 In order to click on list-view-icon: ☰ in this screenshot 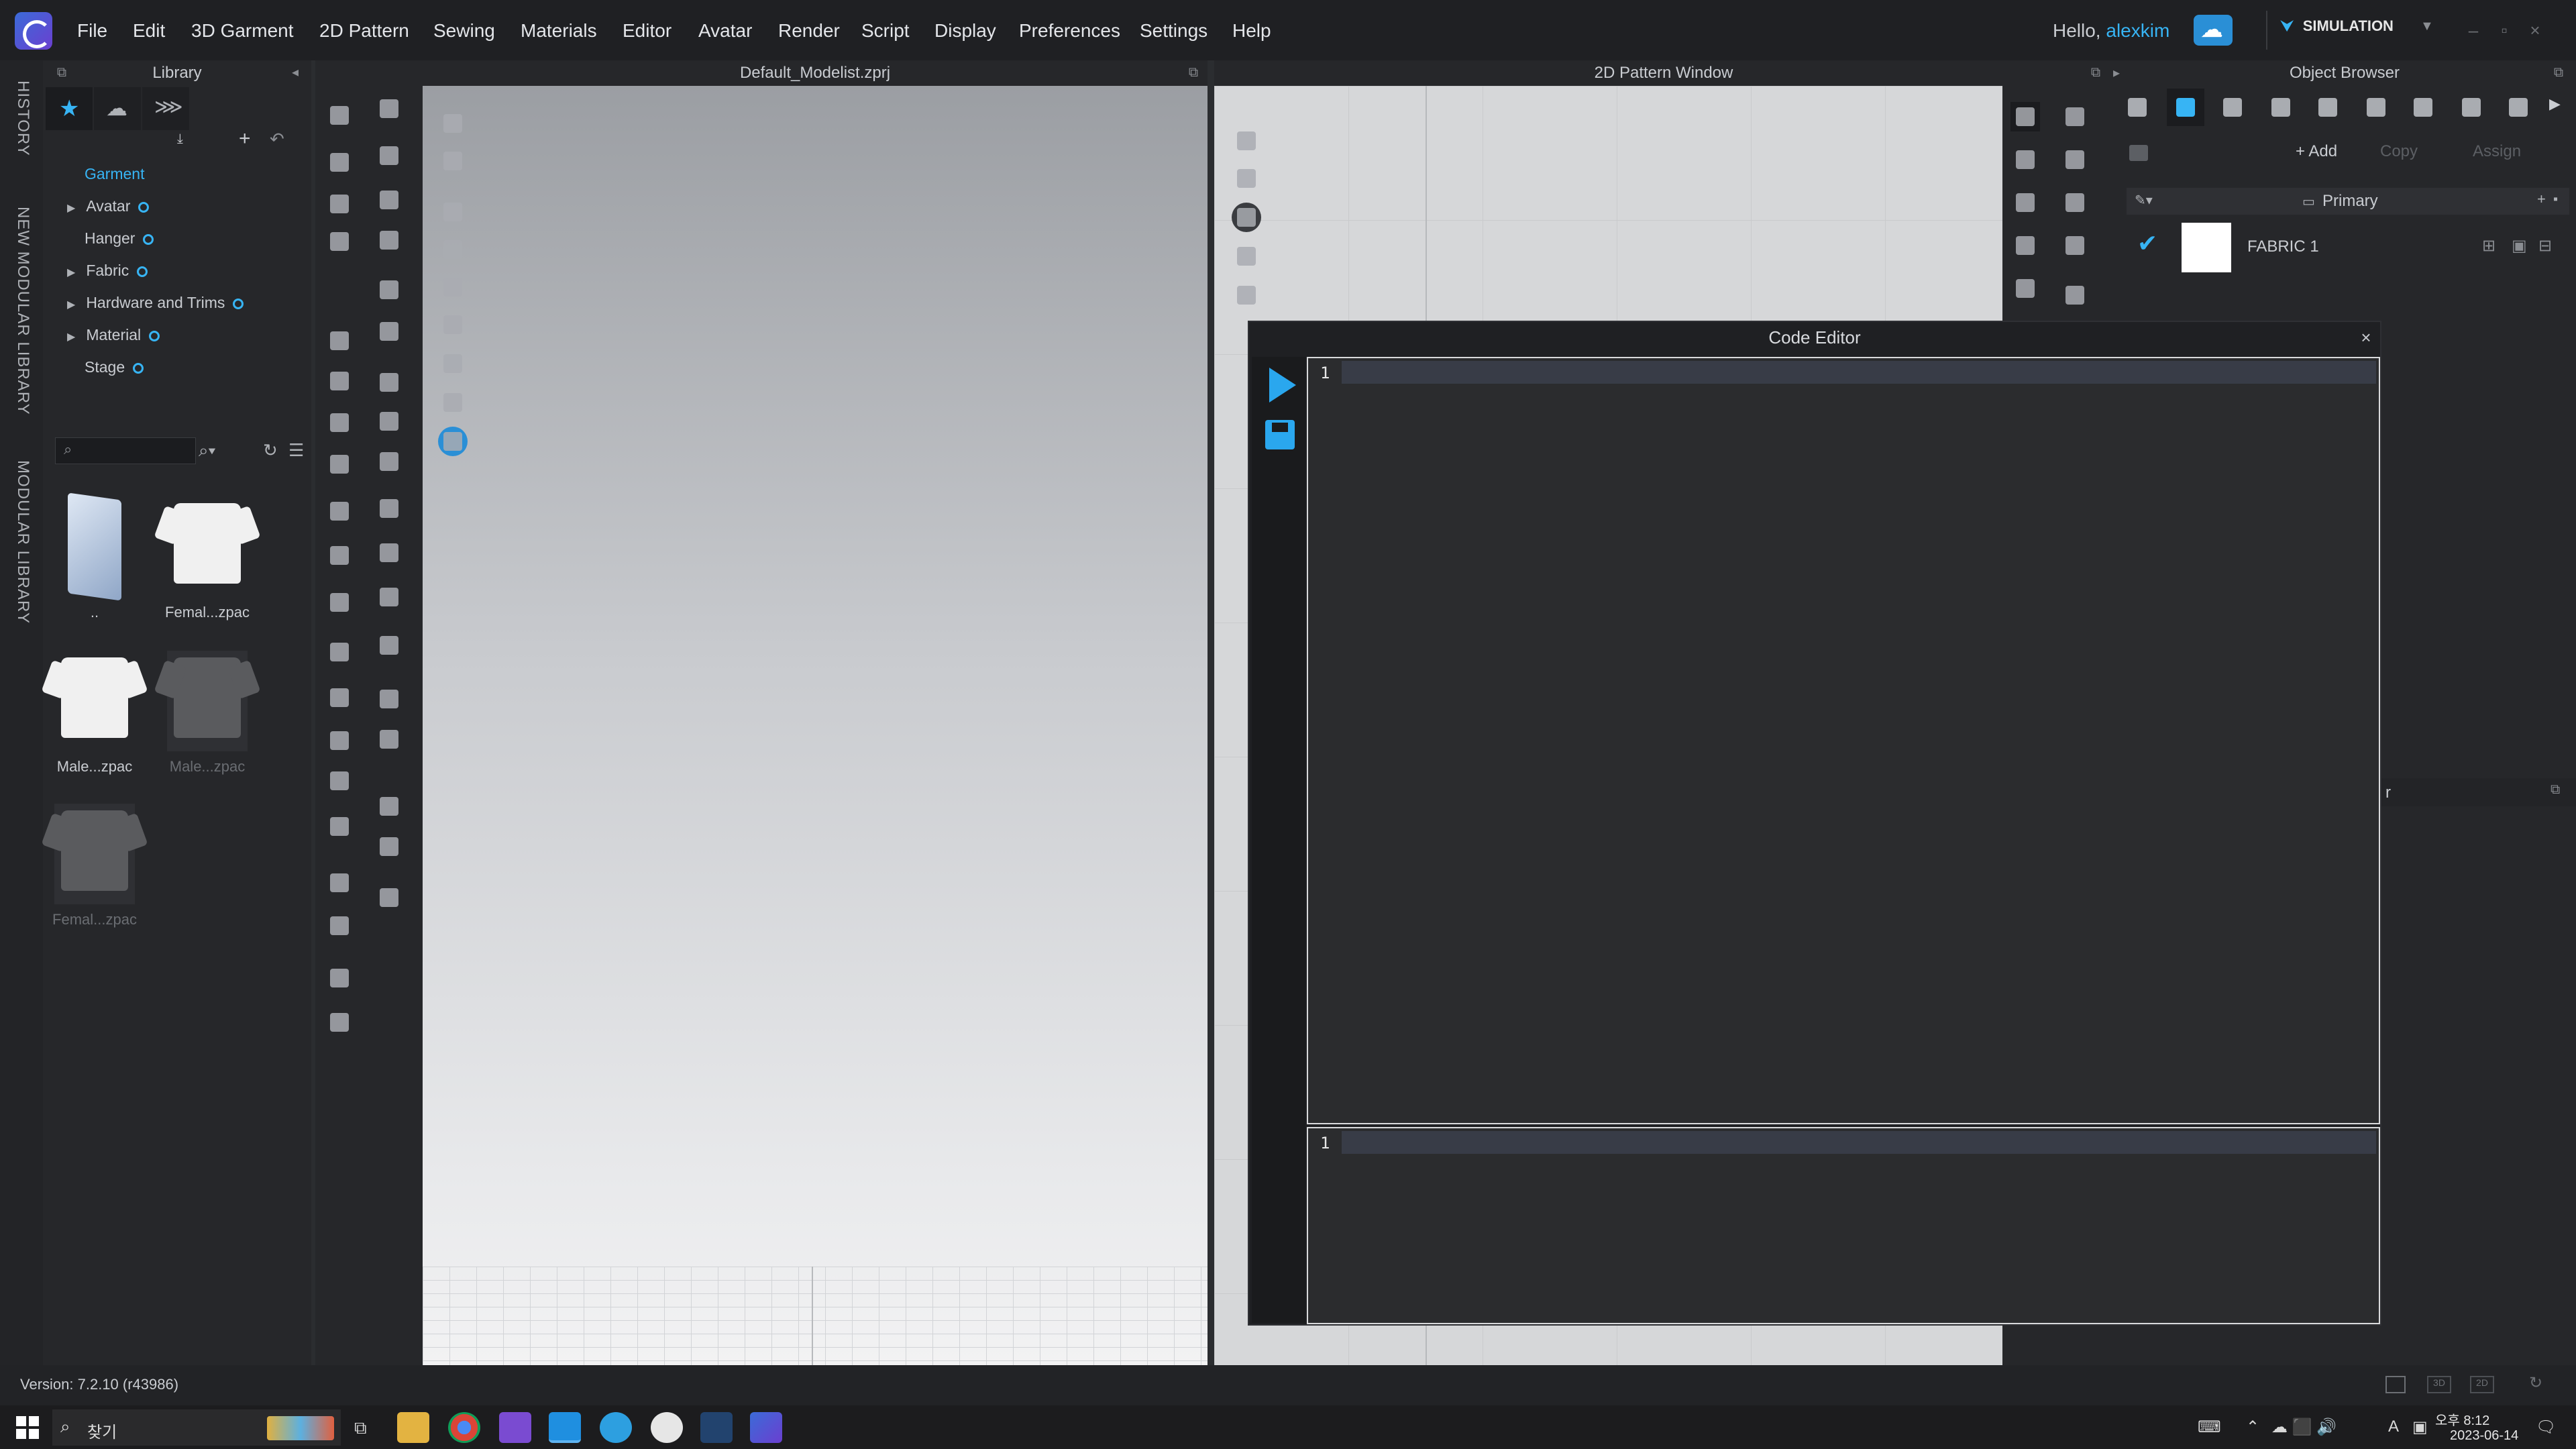, I will do `click(296, 450)`.